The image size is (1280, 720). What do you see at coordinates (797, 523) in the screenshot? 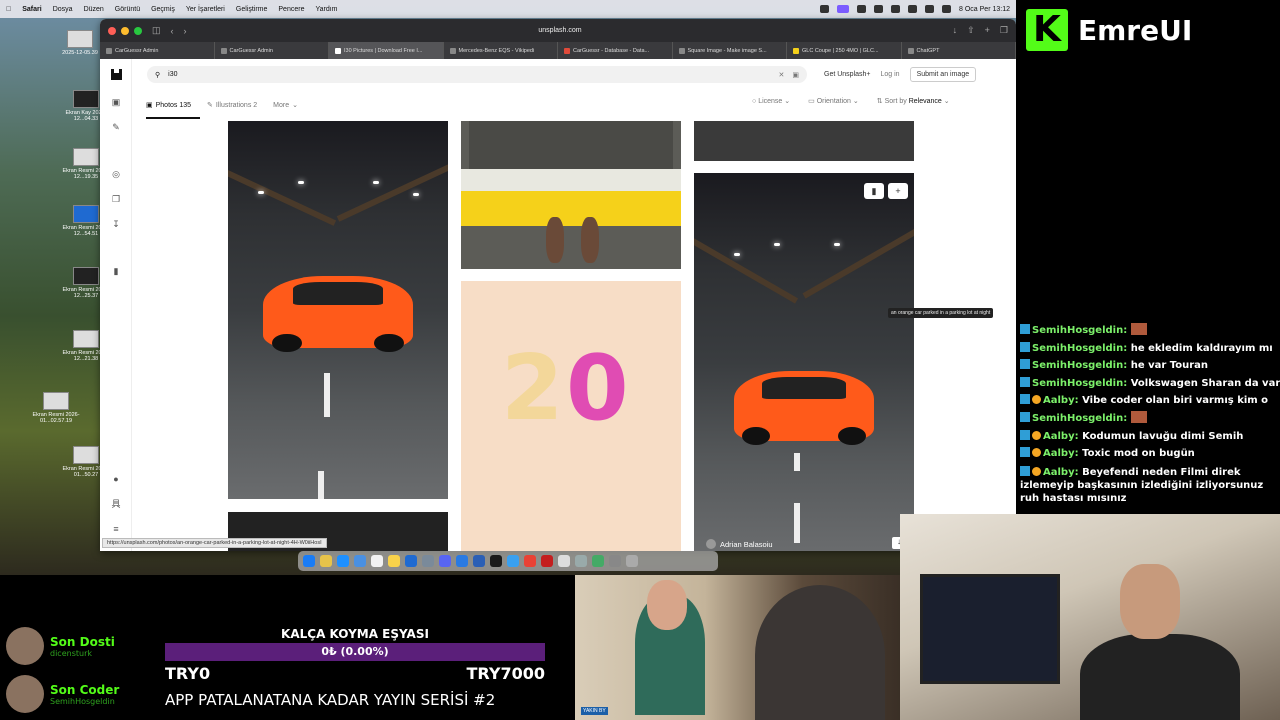
I see `road-line` at bounding box center [797, 523].